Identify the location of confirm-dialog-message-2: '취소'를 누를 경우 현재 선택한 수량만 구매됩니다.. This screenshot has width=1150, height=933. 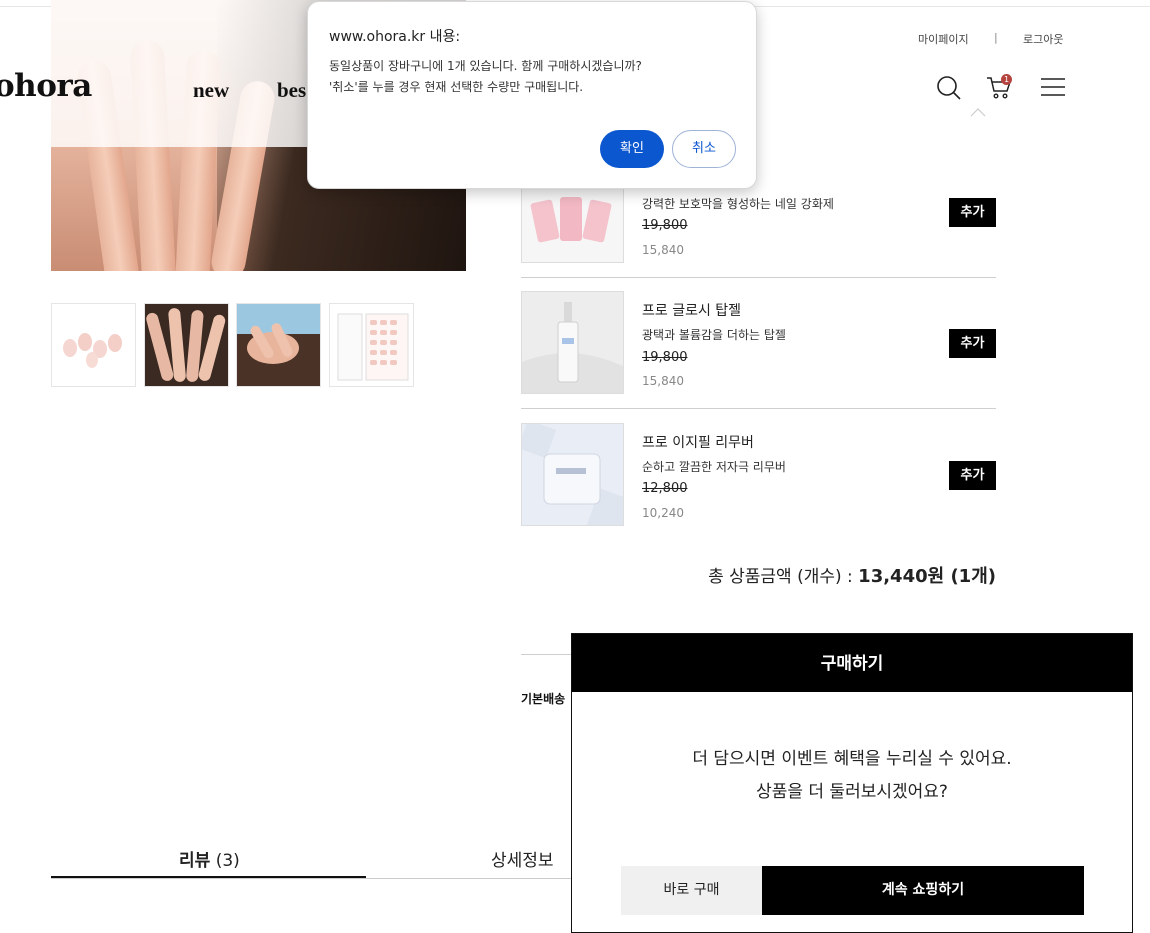
(456, 87).